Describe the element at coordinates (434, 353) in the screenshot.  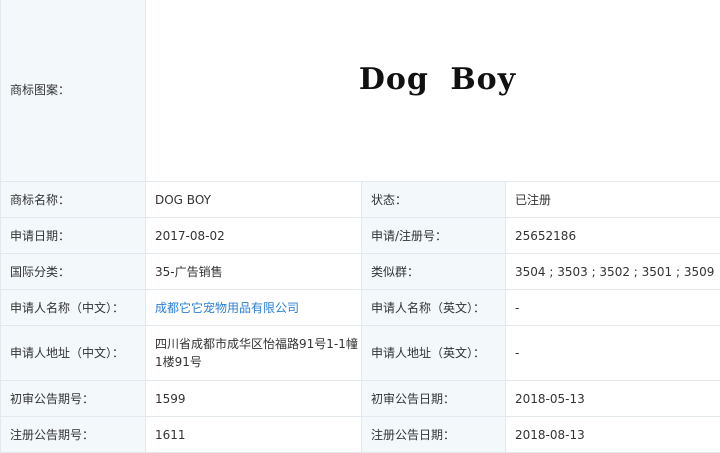
I see `applicant-address-en-label: 申请人地址（英文）：` at that location.